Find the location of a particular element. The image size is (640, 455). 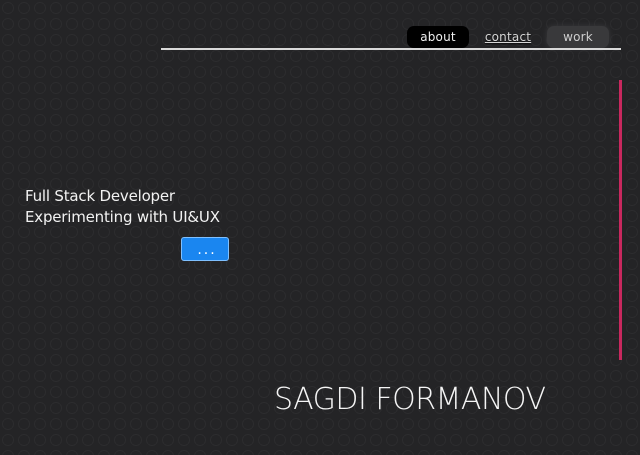

nav-about-link: about is located at coordinates (438, 37).